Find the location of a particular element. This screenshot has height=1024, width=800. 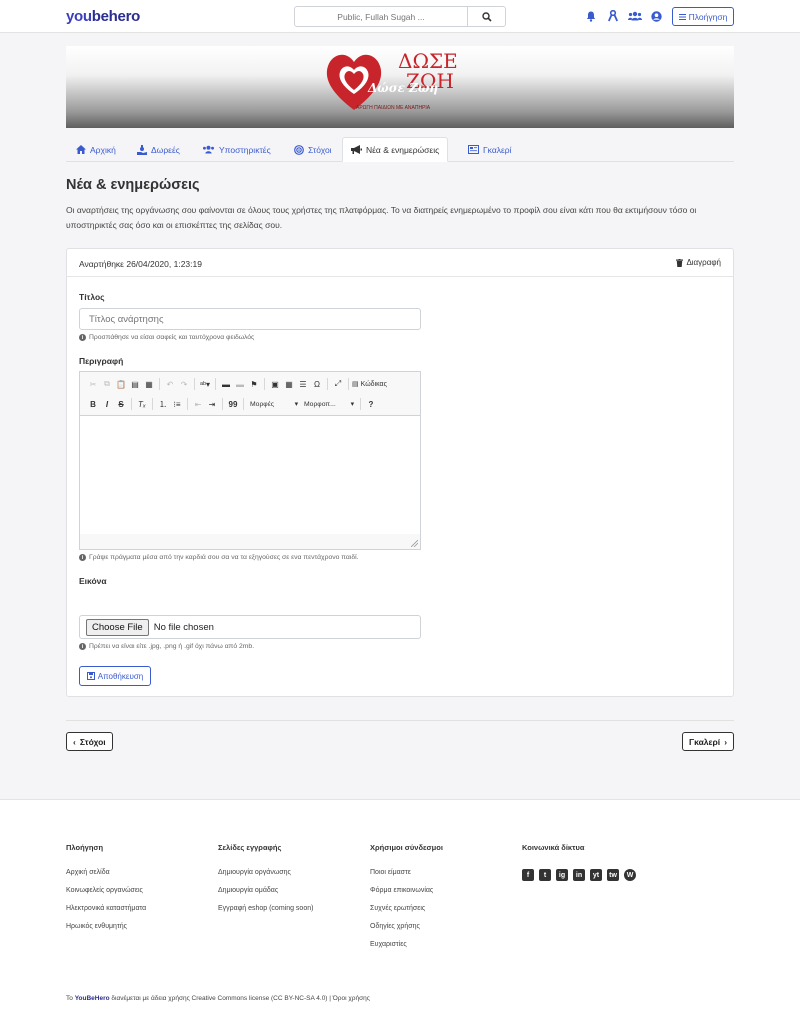

choose-file-button: Choose File is located at coordinates (117, 627).